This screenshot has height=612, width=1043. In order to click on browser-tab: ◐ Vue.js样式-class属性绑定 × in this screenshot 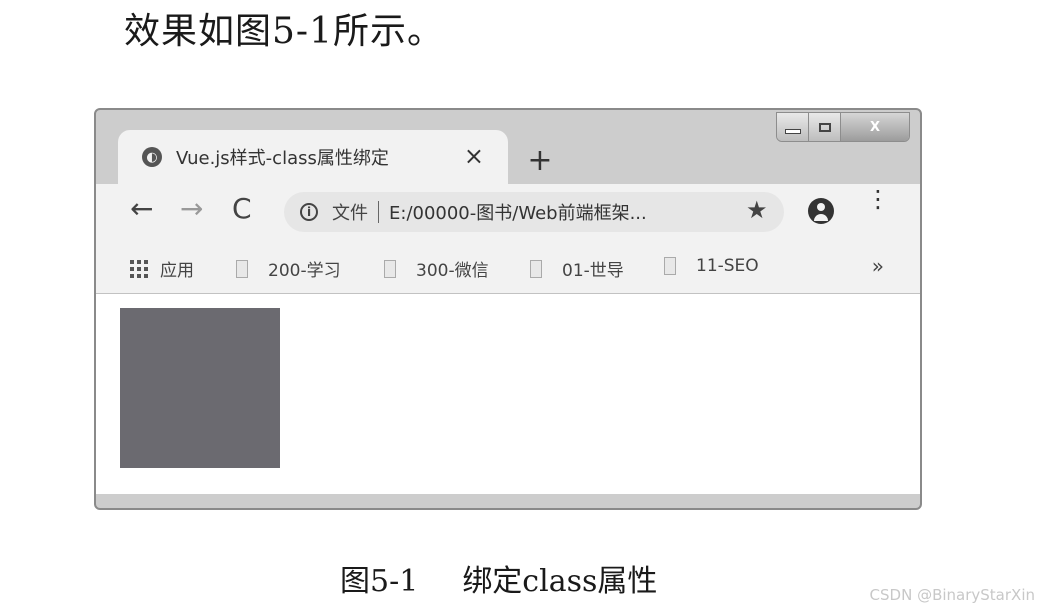, I will do `click(313, 157)`.